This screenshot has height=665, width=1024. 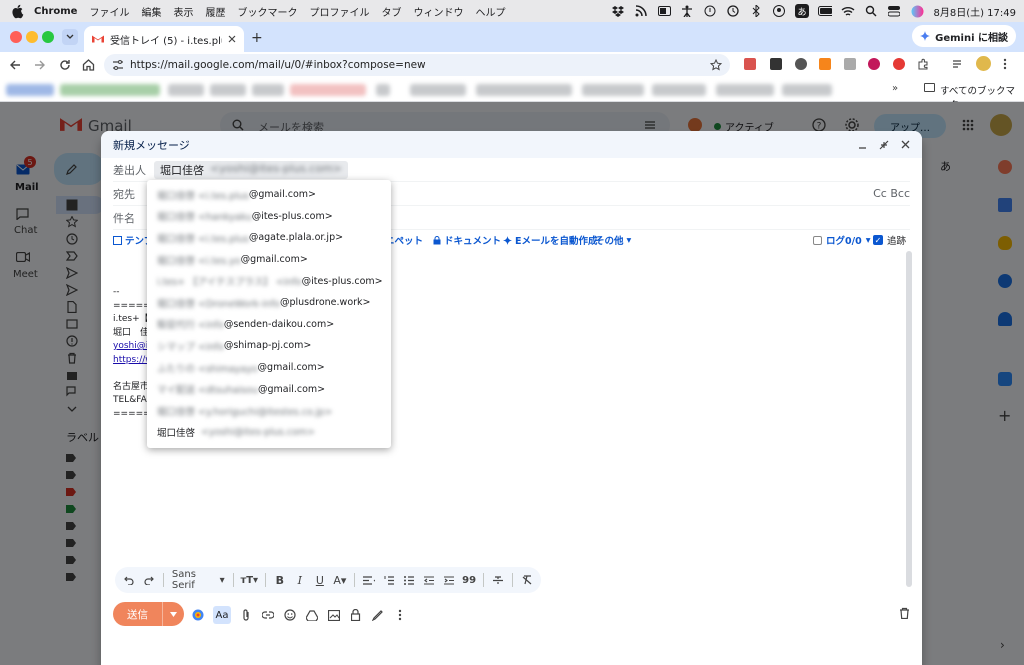 What do you see at coordinates (268, 615) in the screenshot?
I see `insert-link-icon` at bounding box center [268, 615].